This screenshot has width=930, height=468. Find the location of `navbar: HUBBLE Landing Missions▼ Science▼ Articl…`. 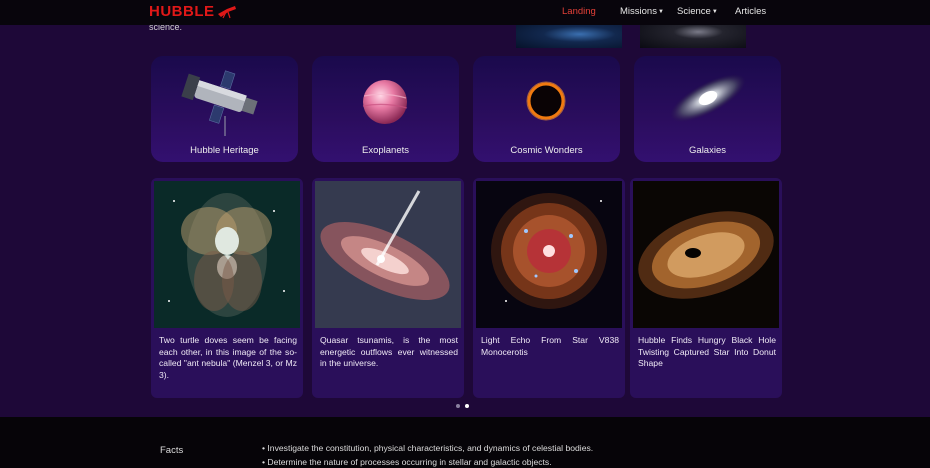

navbar: HUBBLE Landing Missions▼ Science▼ Articl… is located at coordinates (465, 12).